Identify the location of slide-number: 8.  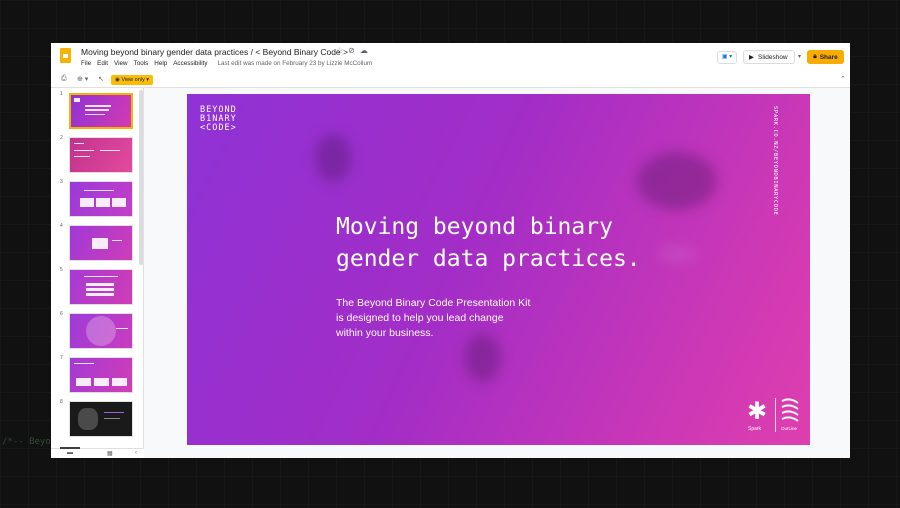
(61, 402).